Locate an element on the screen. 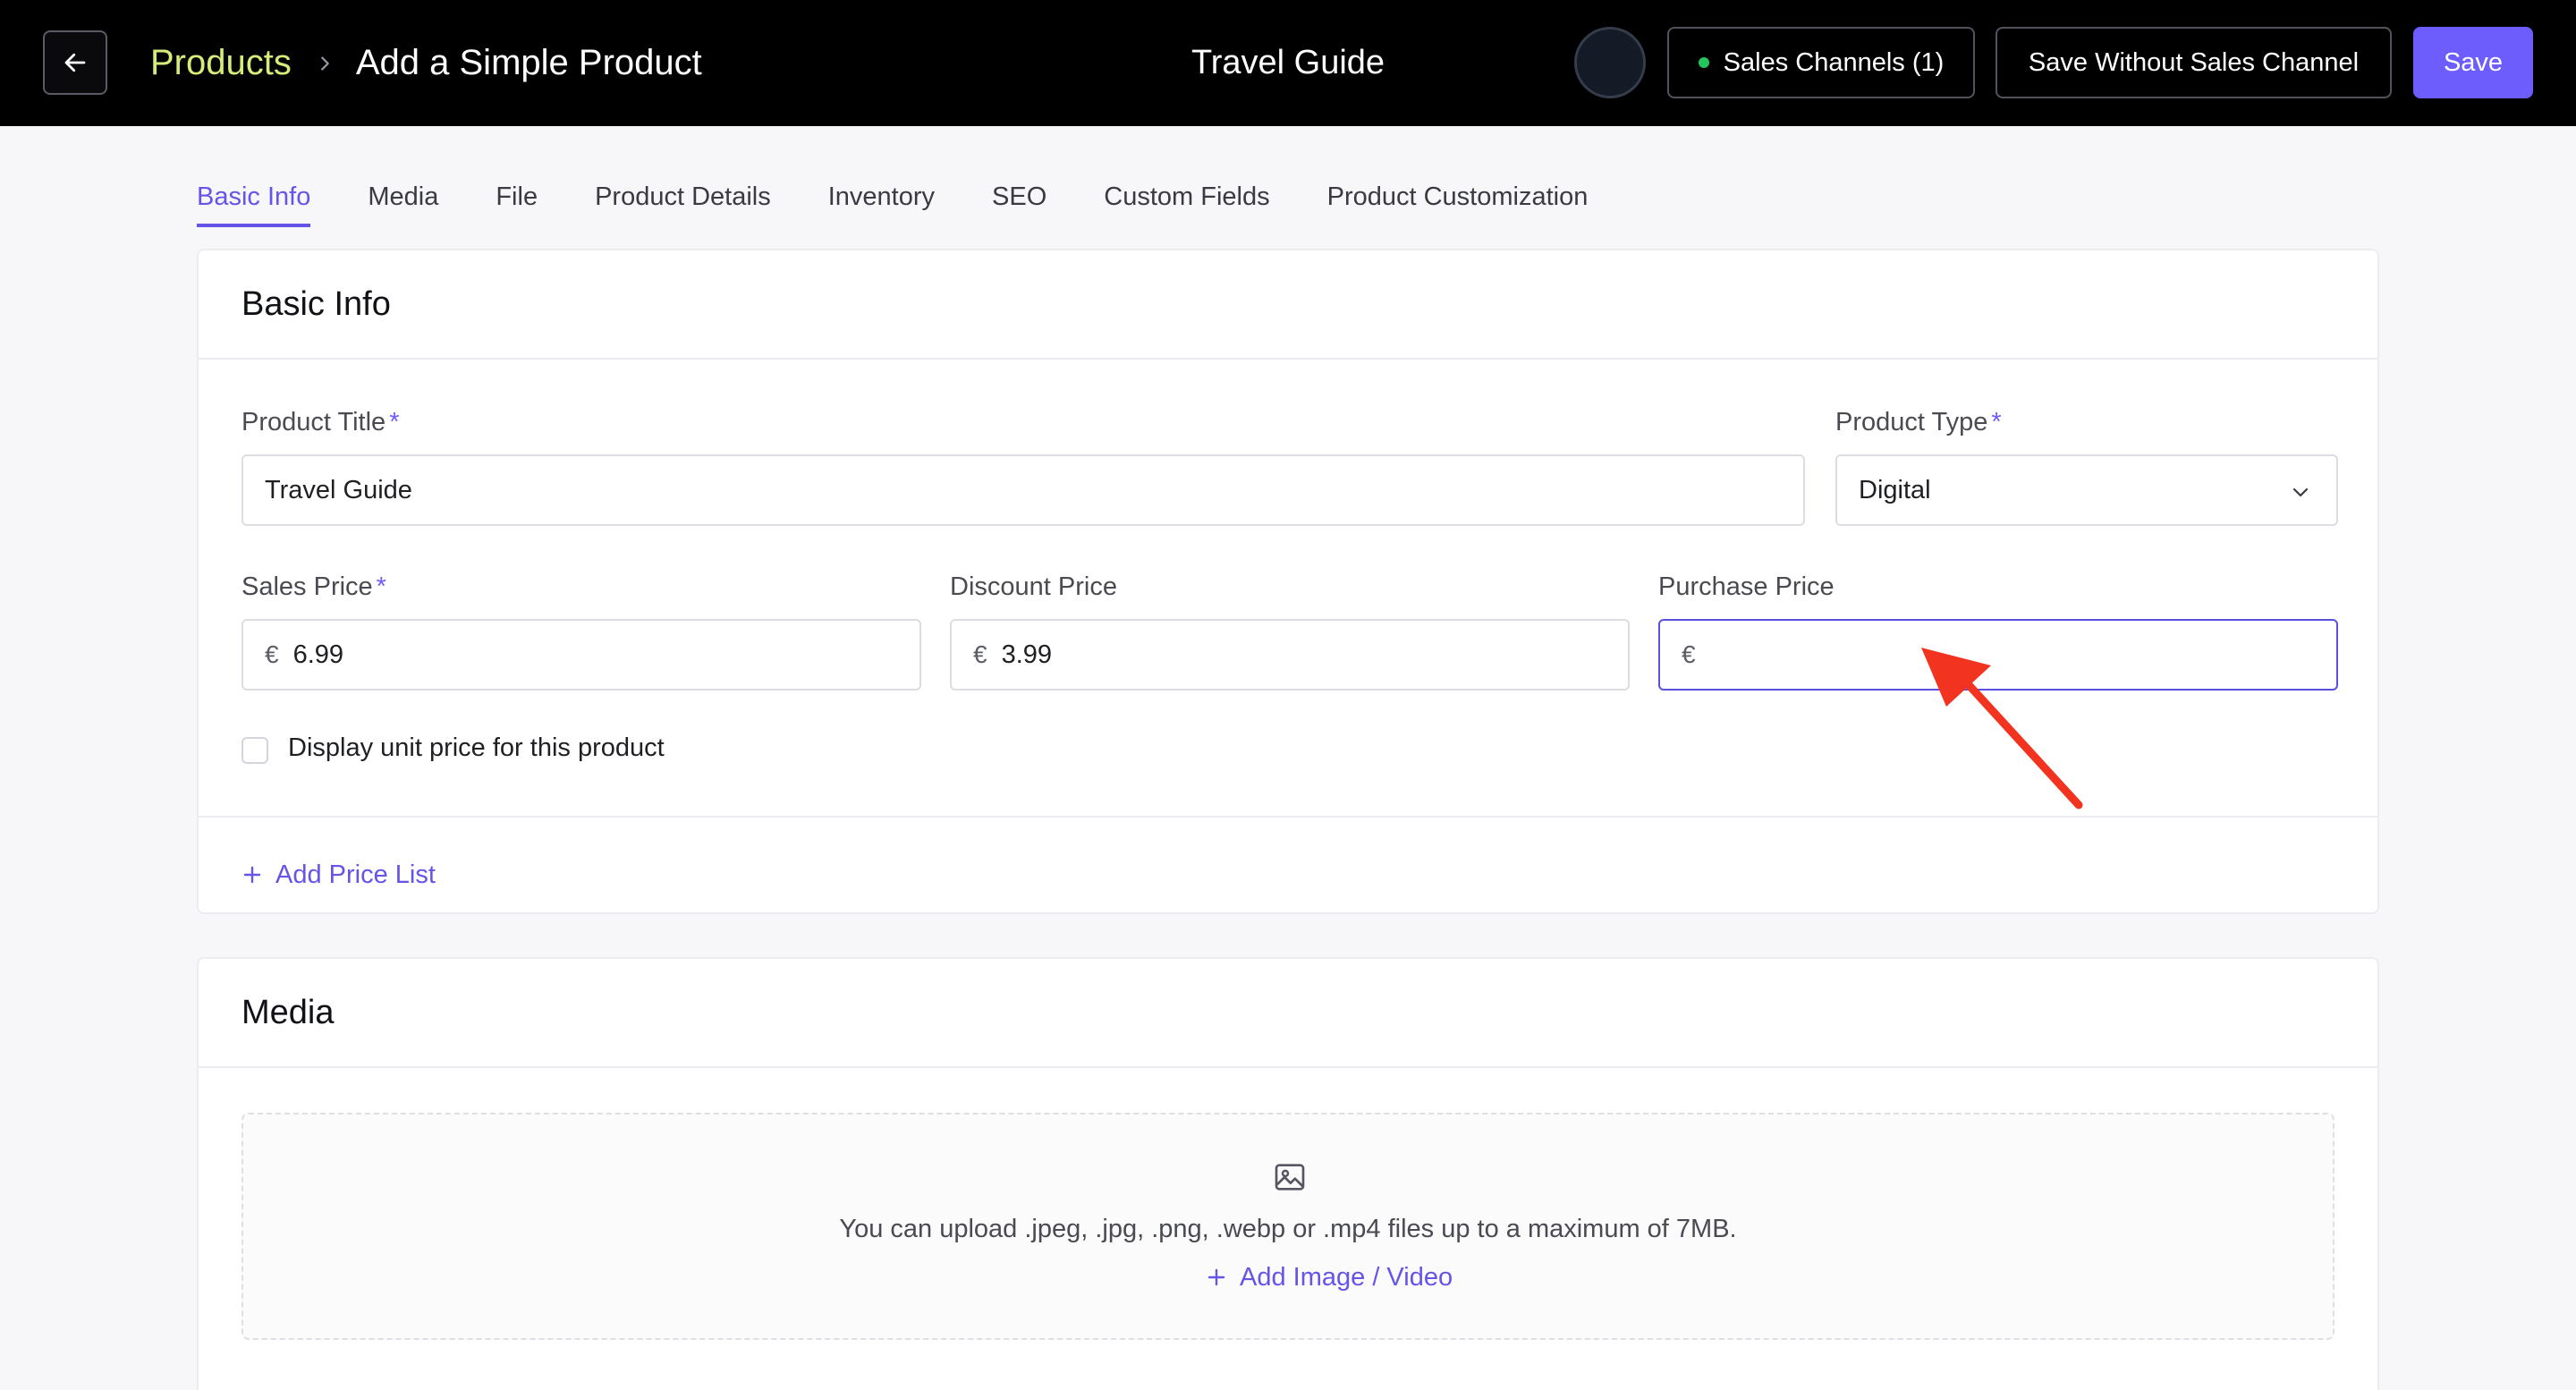  purchase-price-label: Purchase Price is located at coordinates (1746, 586).